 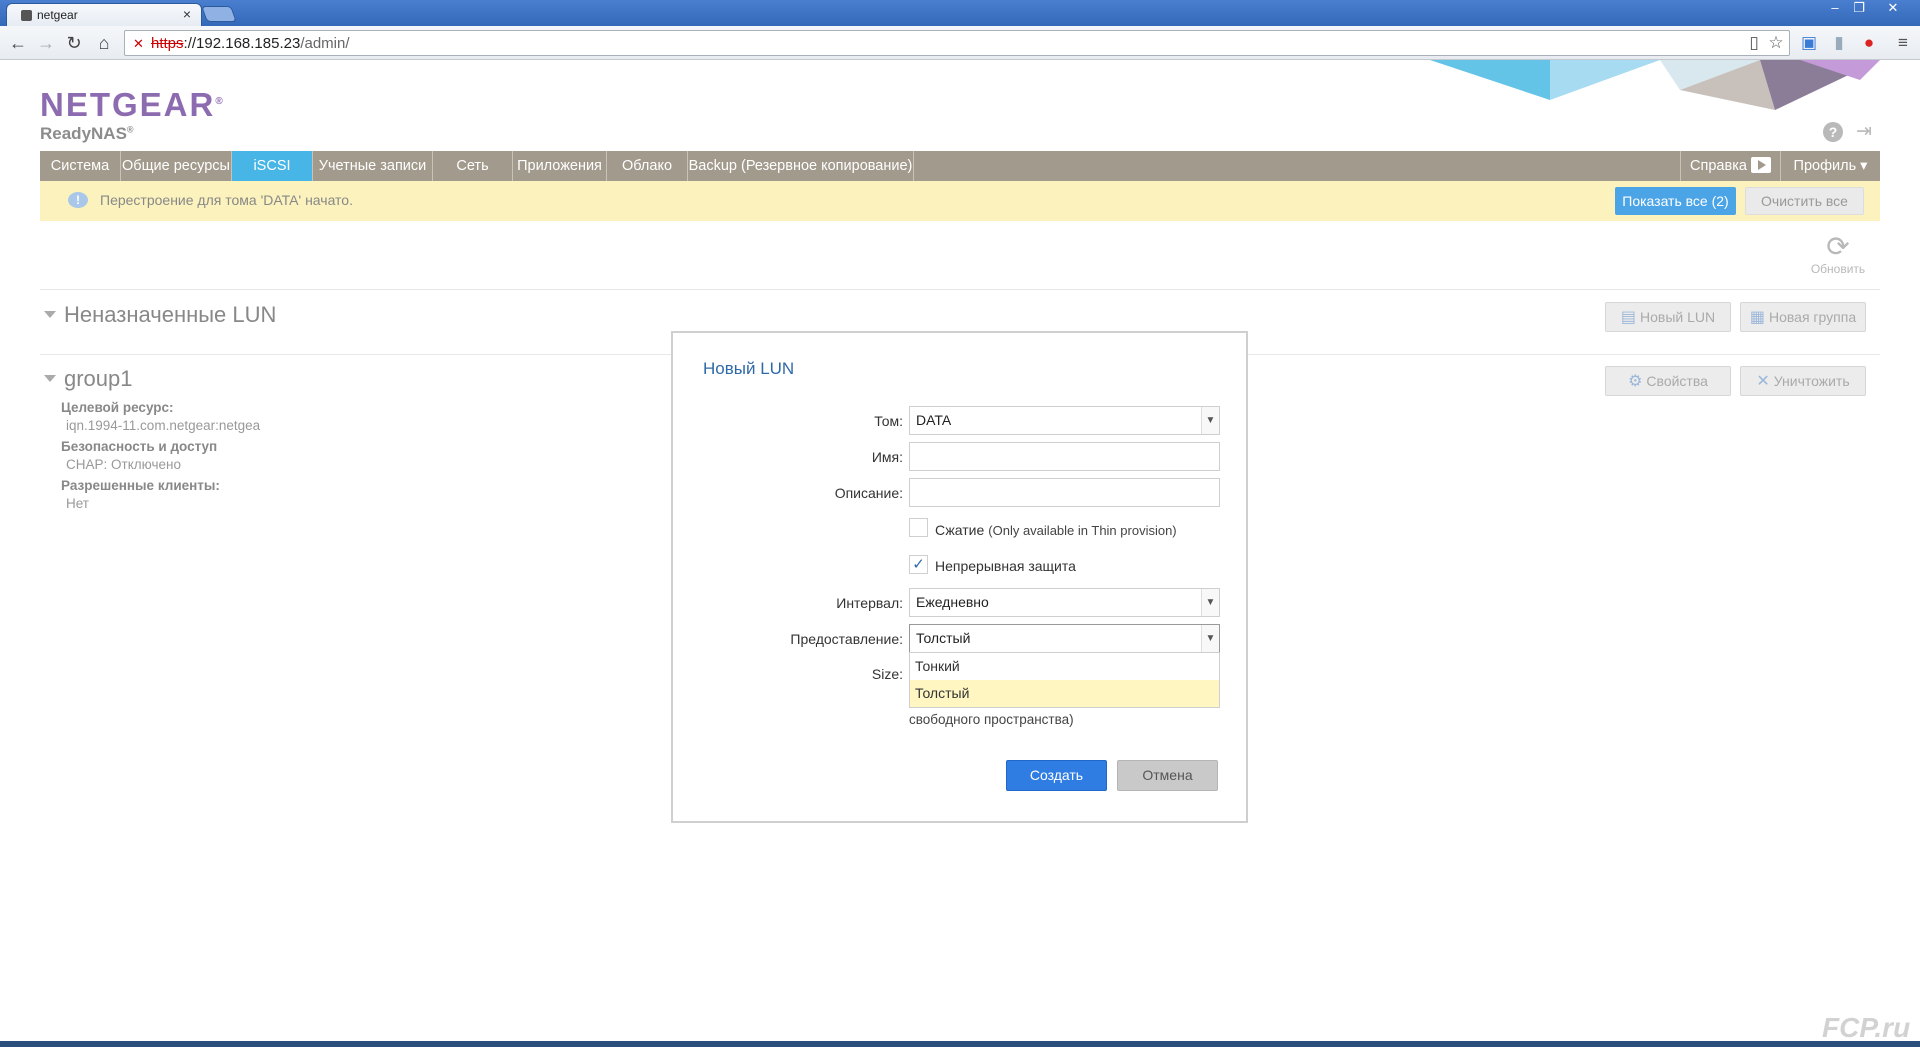 I want to click on target-label: Целевой ресурс:, so click(x=117, y=407).